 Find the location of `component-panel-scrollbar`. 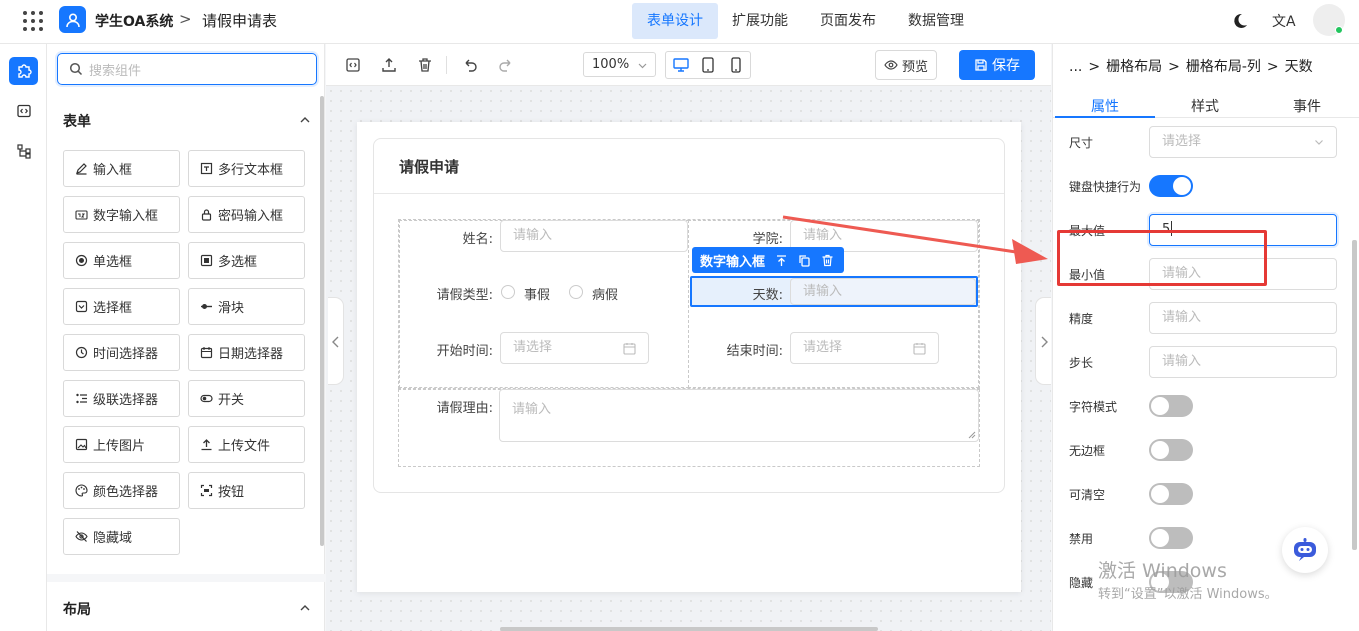

component-panel-scrollbar is located at coordinates (322, 321).